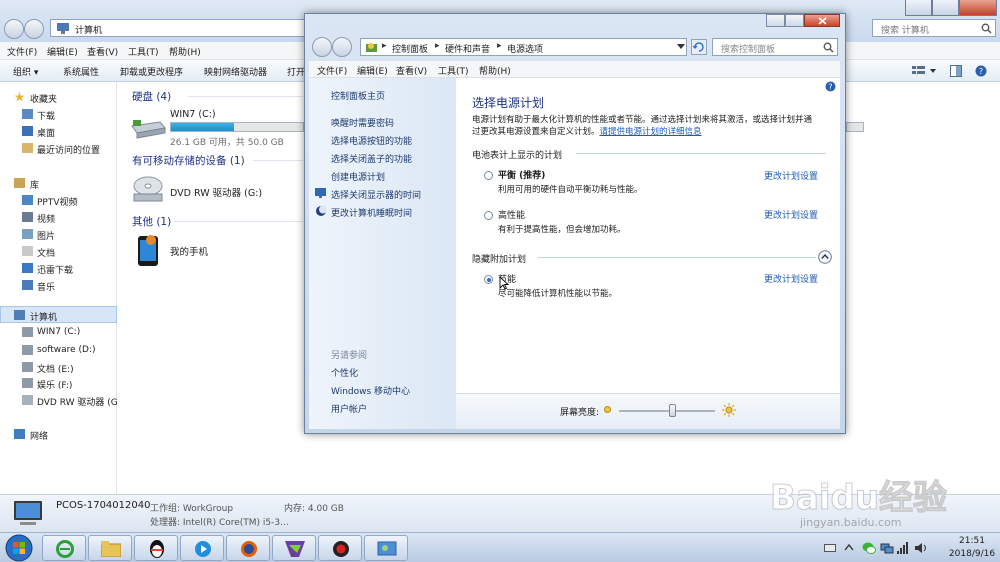 The width and height of the screenshot is (1000, 562). Describe the element at coordinates (340, 548) in the screenshot. I see `taskbar-recorder-button` at that location.